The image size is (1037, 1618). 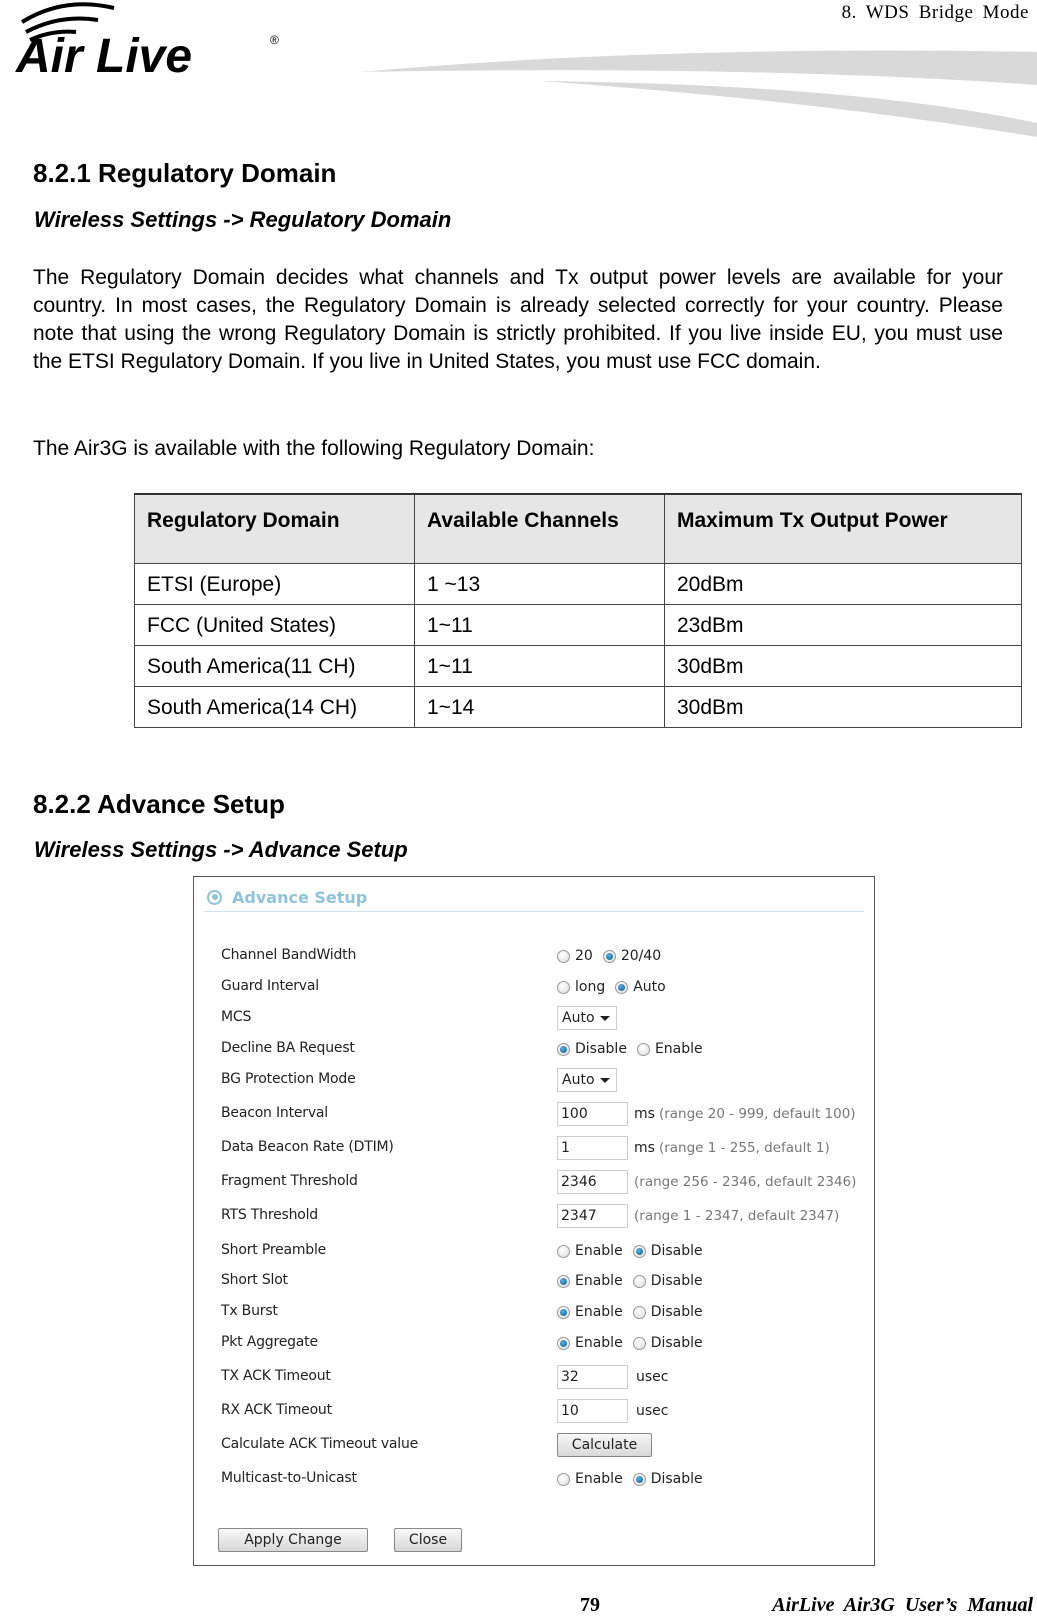 I want to click on breadcrumb-regulatory-domain: Wireless Settings -> Regulatory Domain, so click(x=243, y=219).